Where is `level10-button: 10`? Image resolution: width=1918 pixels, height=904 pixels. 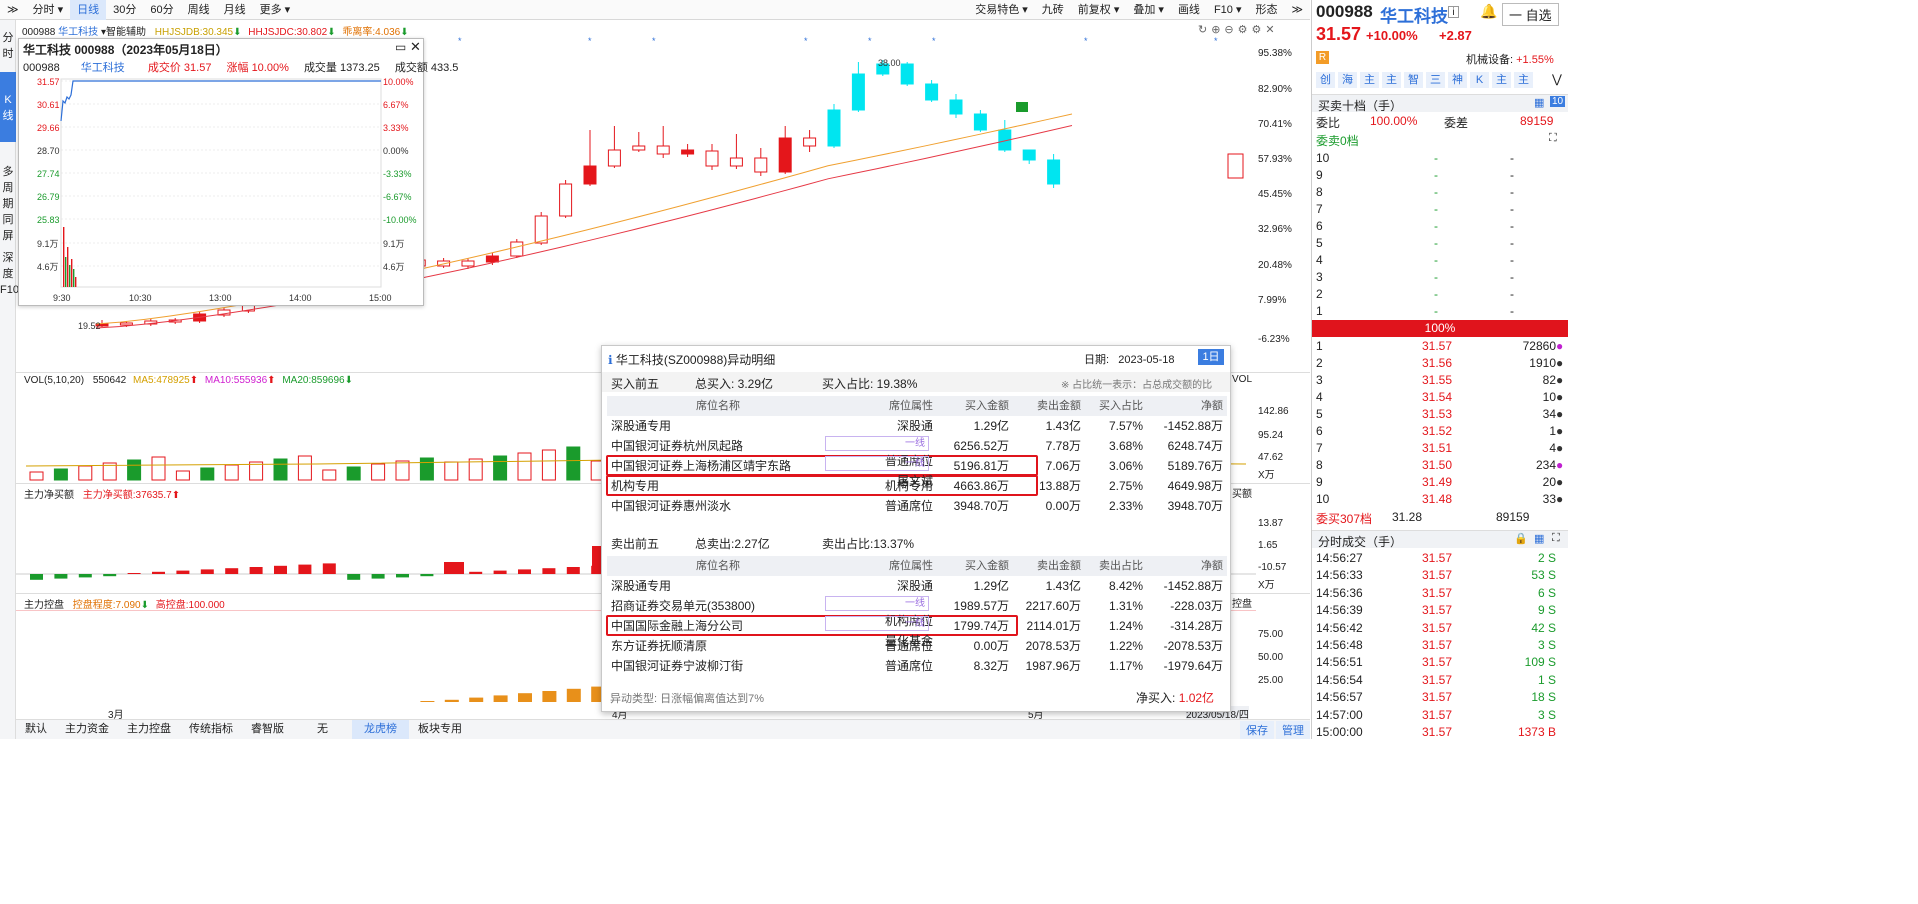 level10-button: 10 is located at coordinates (1558, 101).